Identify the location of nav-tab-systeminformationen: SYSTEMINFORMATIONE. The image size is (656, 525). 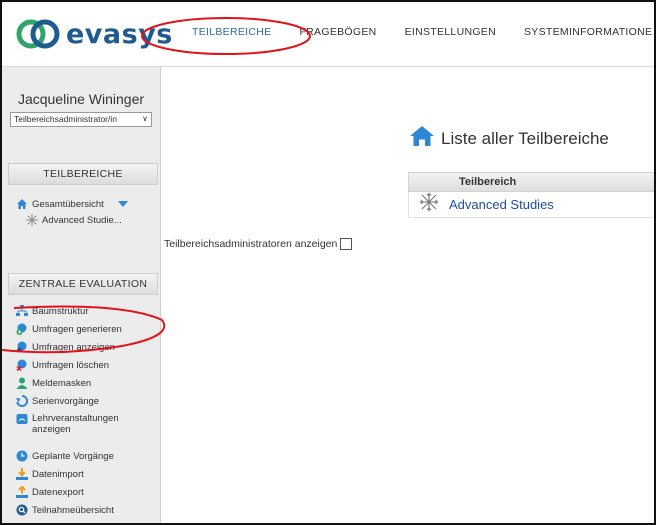
(588, 32).